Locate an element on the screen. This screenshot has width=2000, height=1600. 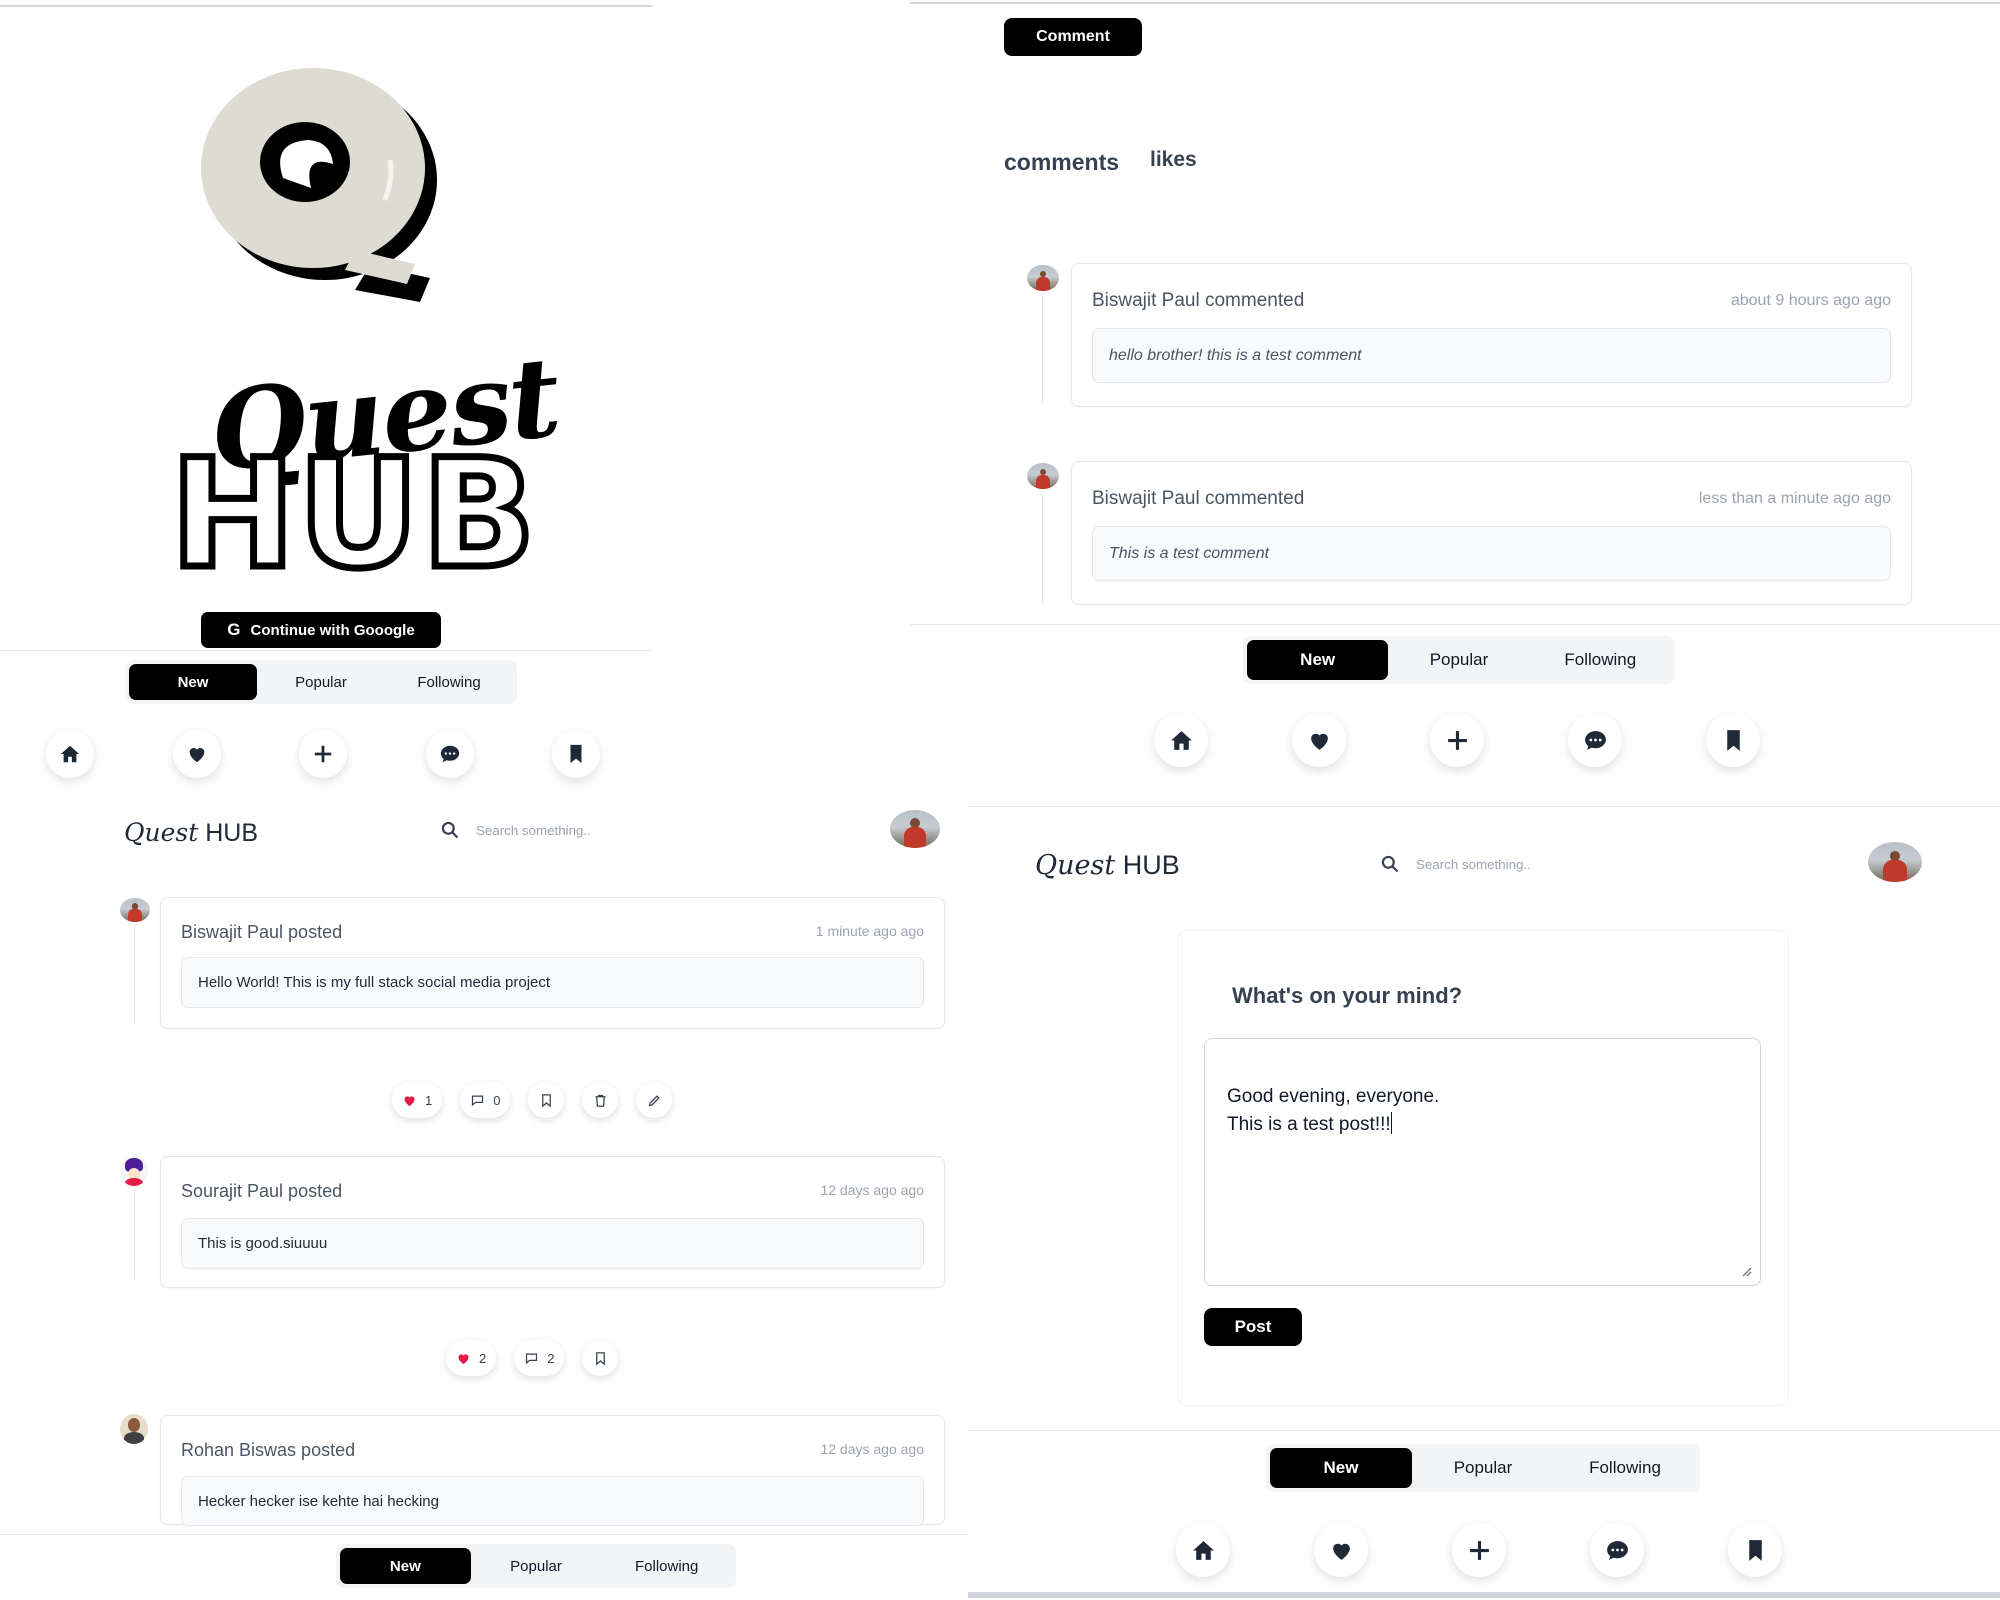
tab-likes: likes is located at coordinates (1173, 160).